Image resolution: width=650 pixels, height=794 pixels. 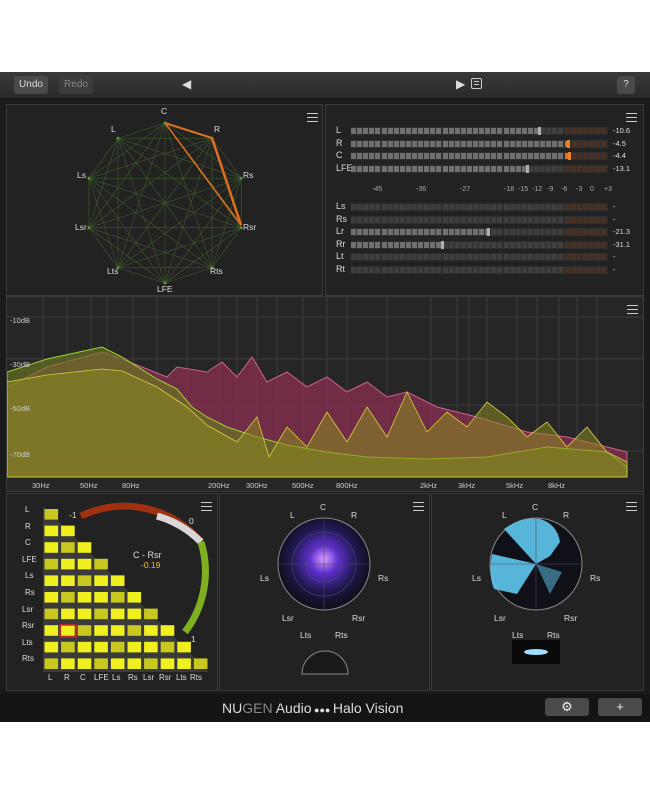 What do you see at coordinates (553, 635) in the screenshot?
I see `right-label-rts: Rts` at bounding box center [553, 635].